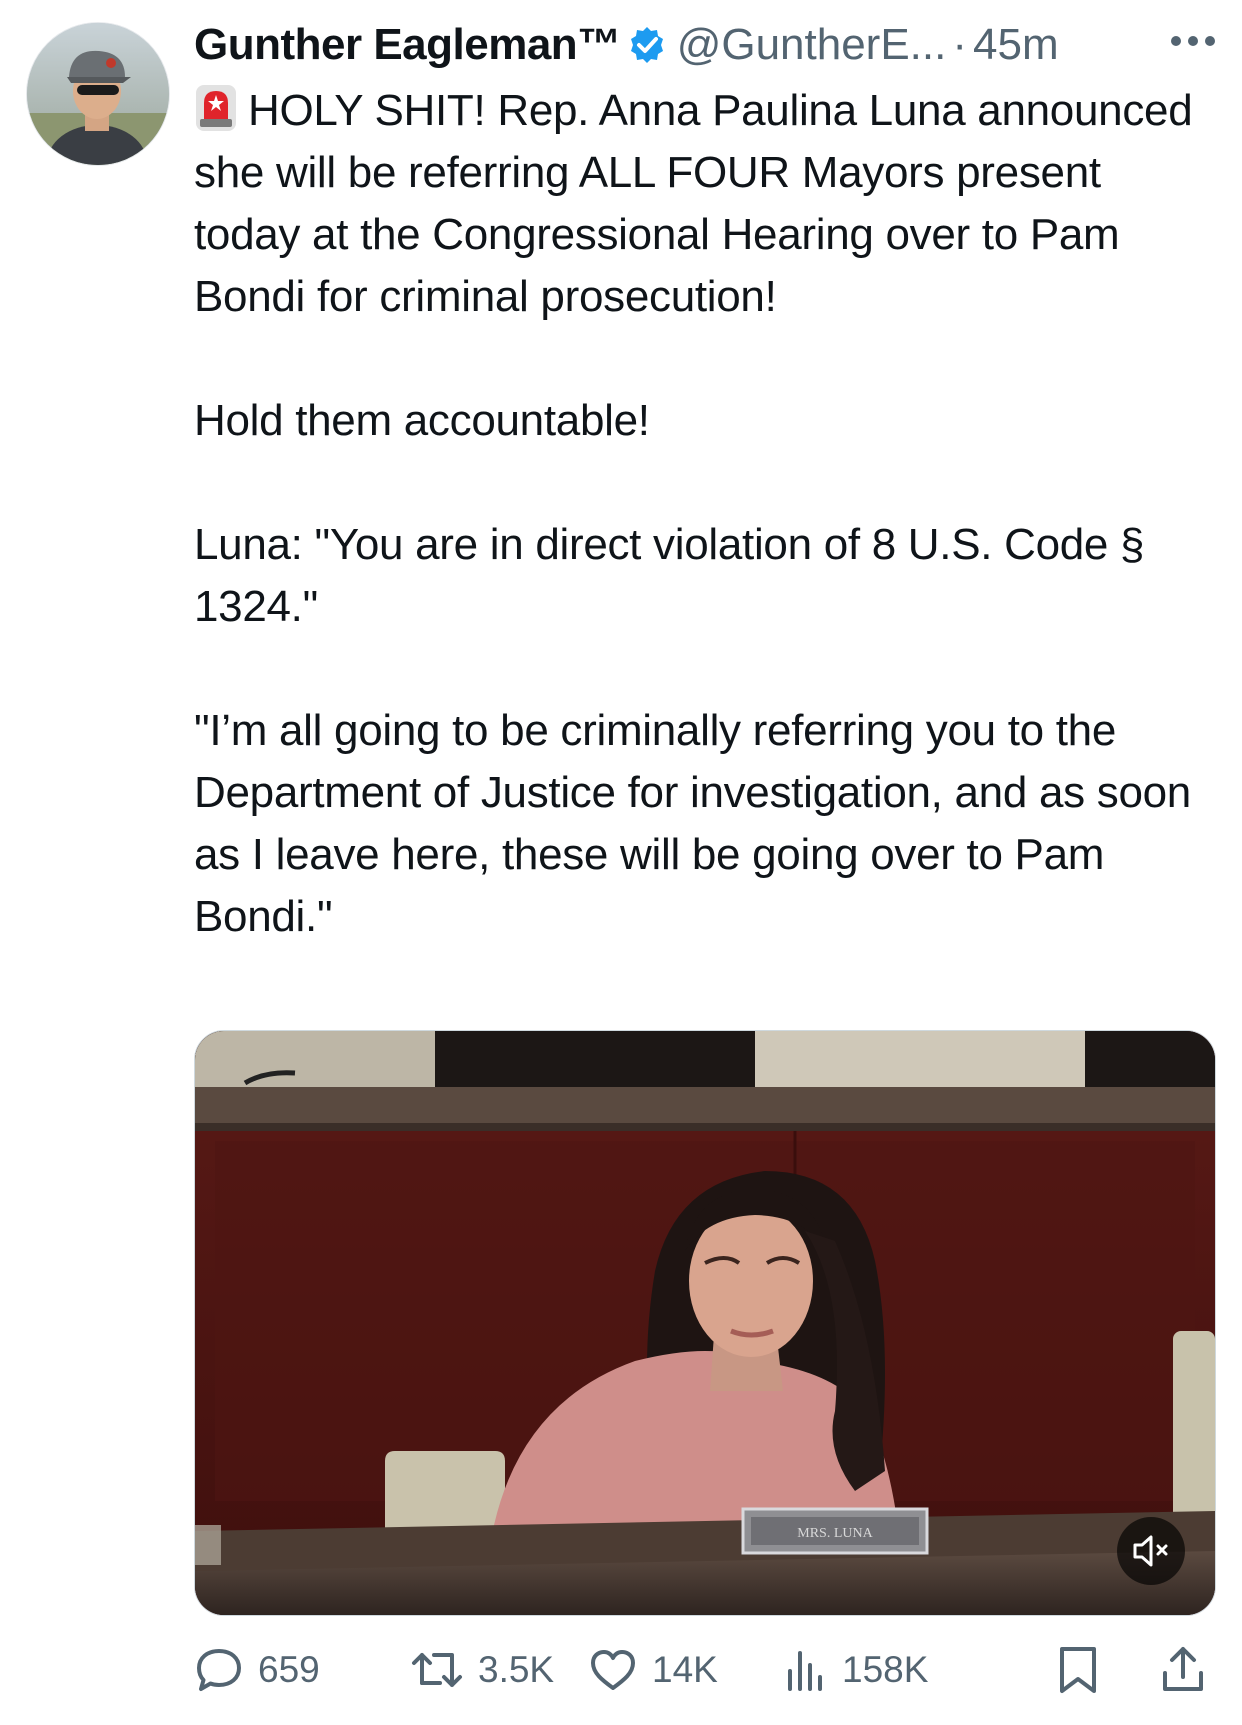  I want to click on nameplate-text: MRS. LUNA, so click(835, 1533).